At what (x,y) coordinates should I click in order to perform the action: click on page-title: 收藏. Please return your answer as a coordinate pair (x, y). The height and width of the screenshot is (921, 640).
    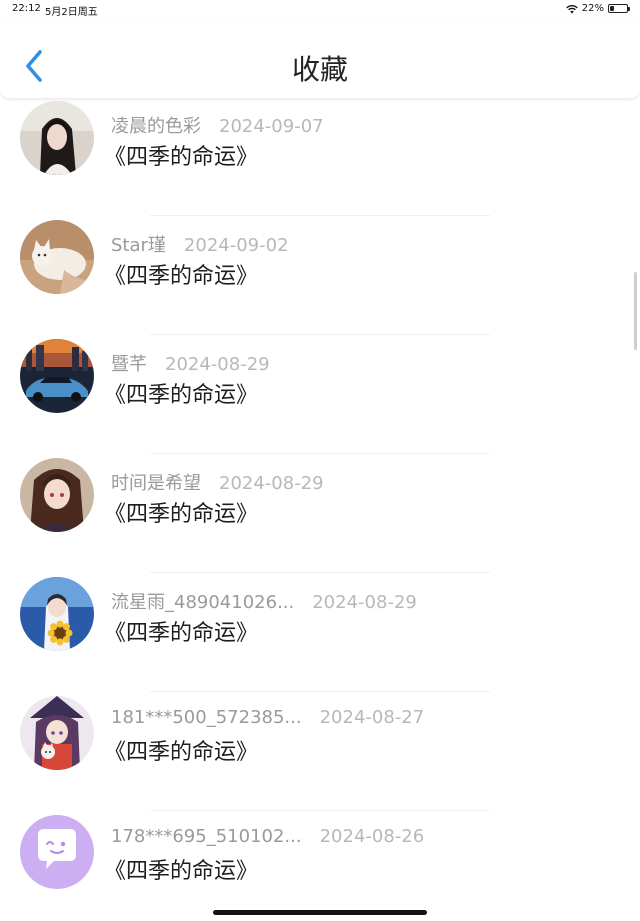
    Looking at the image, I should click on (319, 69).